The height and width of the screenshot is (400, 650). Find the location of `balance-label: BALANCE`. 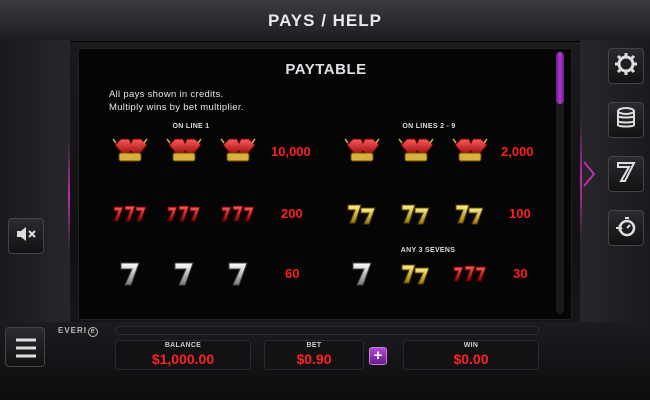

balance-label: BALANCE is located at coordinates (183, 345).